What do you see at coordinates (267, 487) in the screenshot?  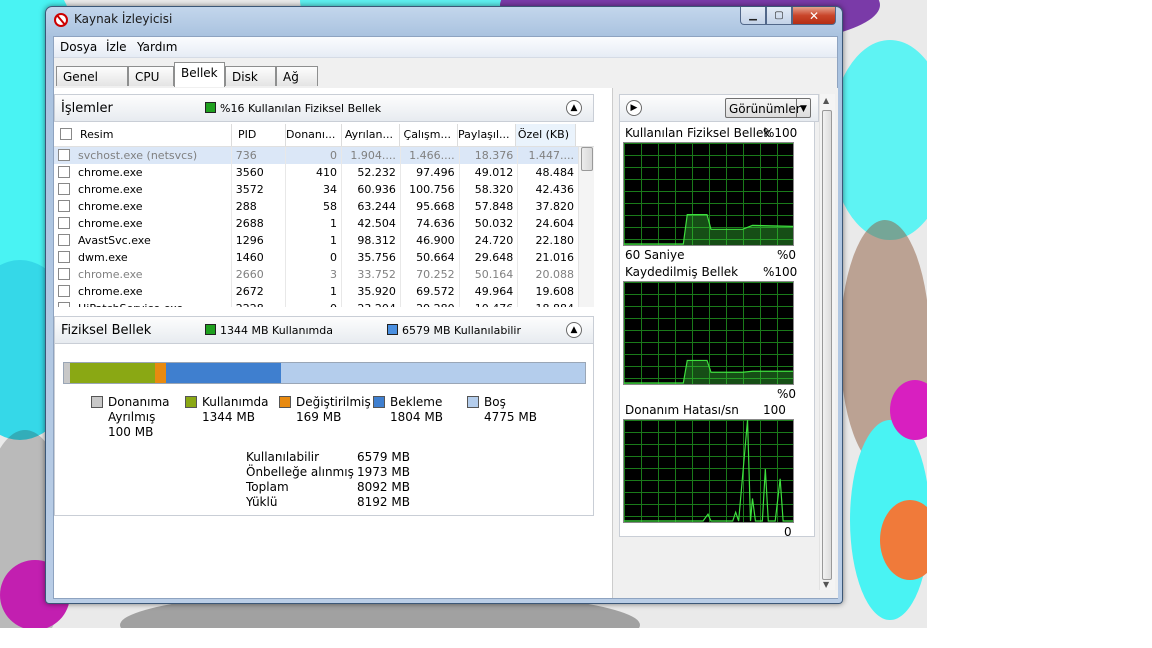 I see `stat-label: Toplam` at bounding box center [267, 487].